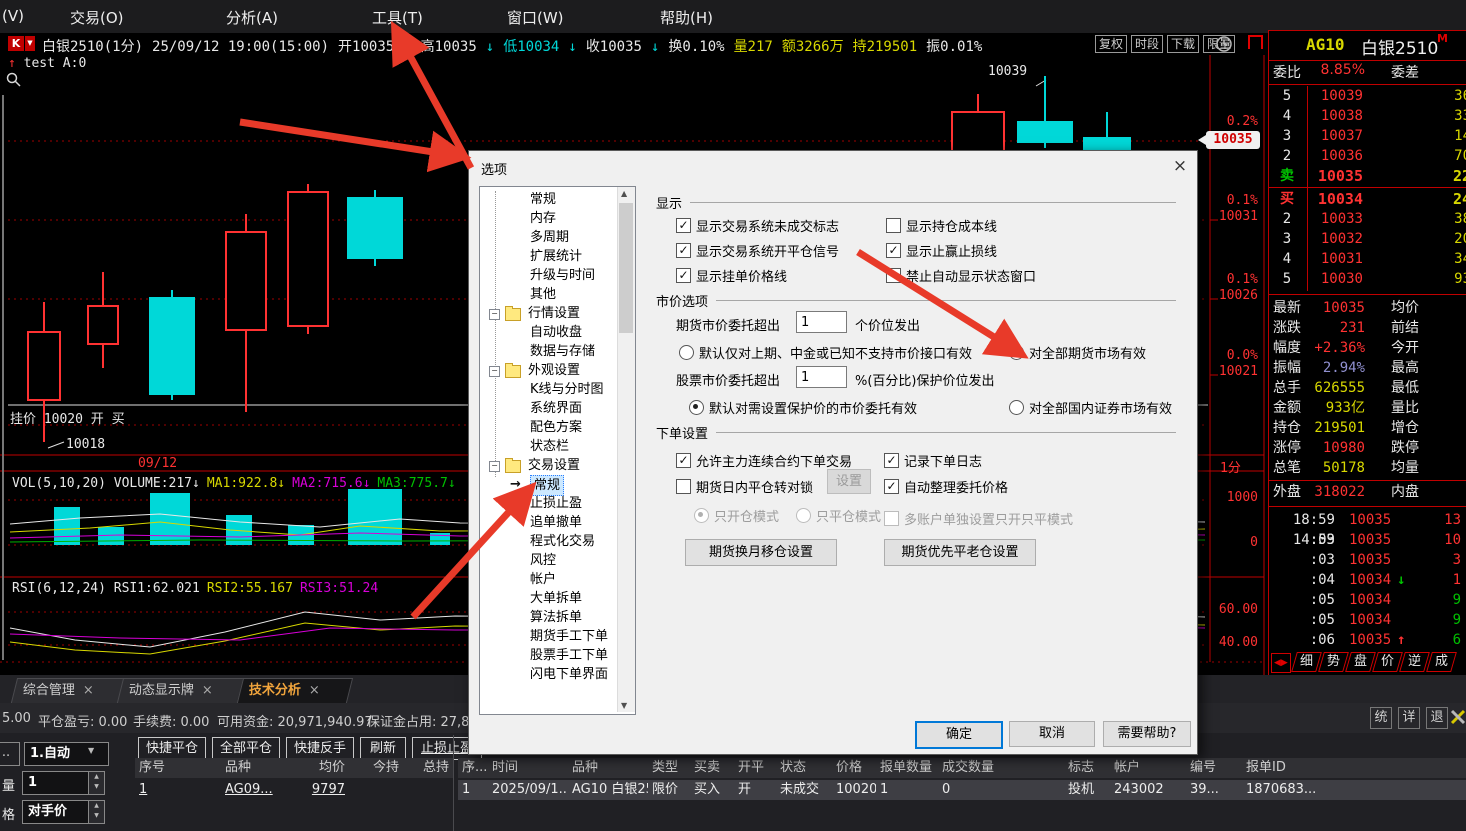 This screenshot has width=1466, height=831. Describe the element at coordinates (803, 407) in the screenshot. I see `radio-默认对需设置保护价的市价委托有效: 默认对需设置保护价的市价委托有效` at that location.